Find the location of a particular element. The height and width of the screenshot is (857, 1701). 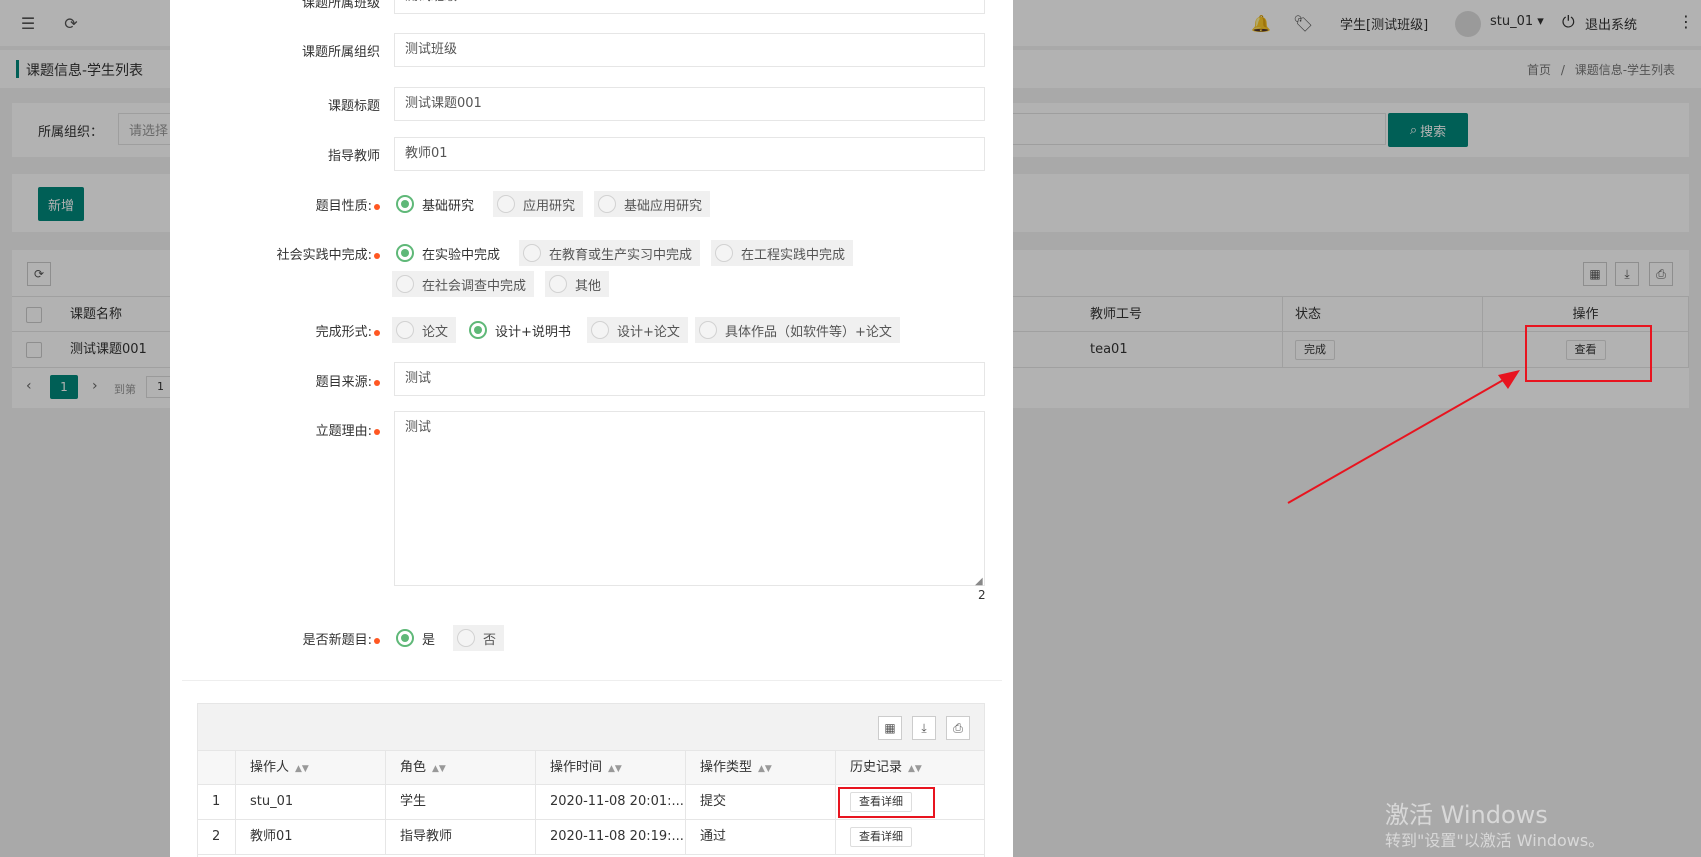

nature-radio-applied: 应用研究 is located at coordinates (538, 204).